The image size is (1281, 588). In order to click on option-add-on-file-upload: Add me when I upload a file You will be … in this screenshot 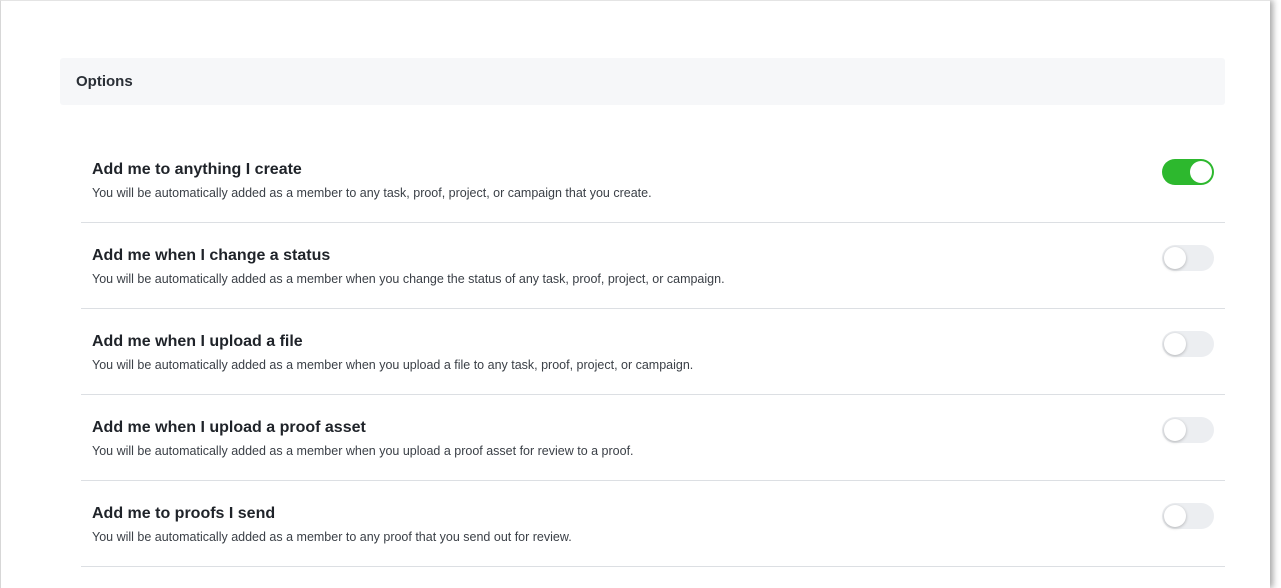, I will do `click(653, 352)`.